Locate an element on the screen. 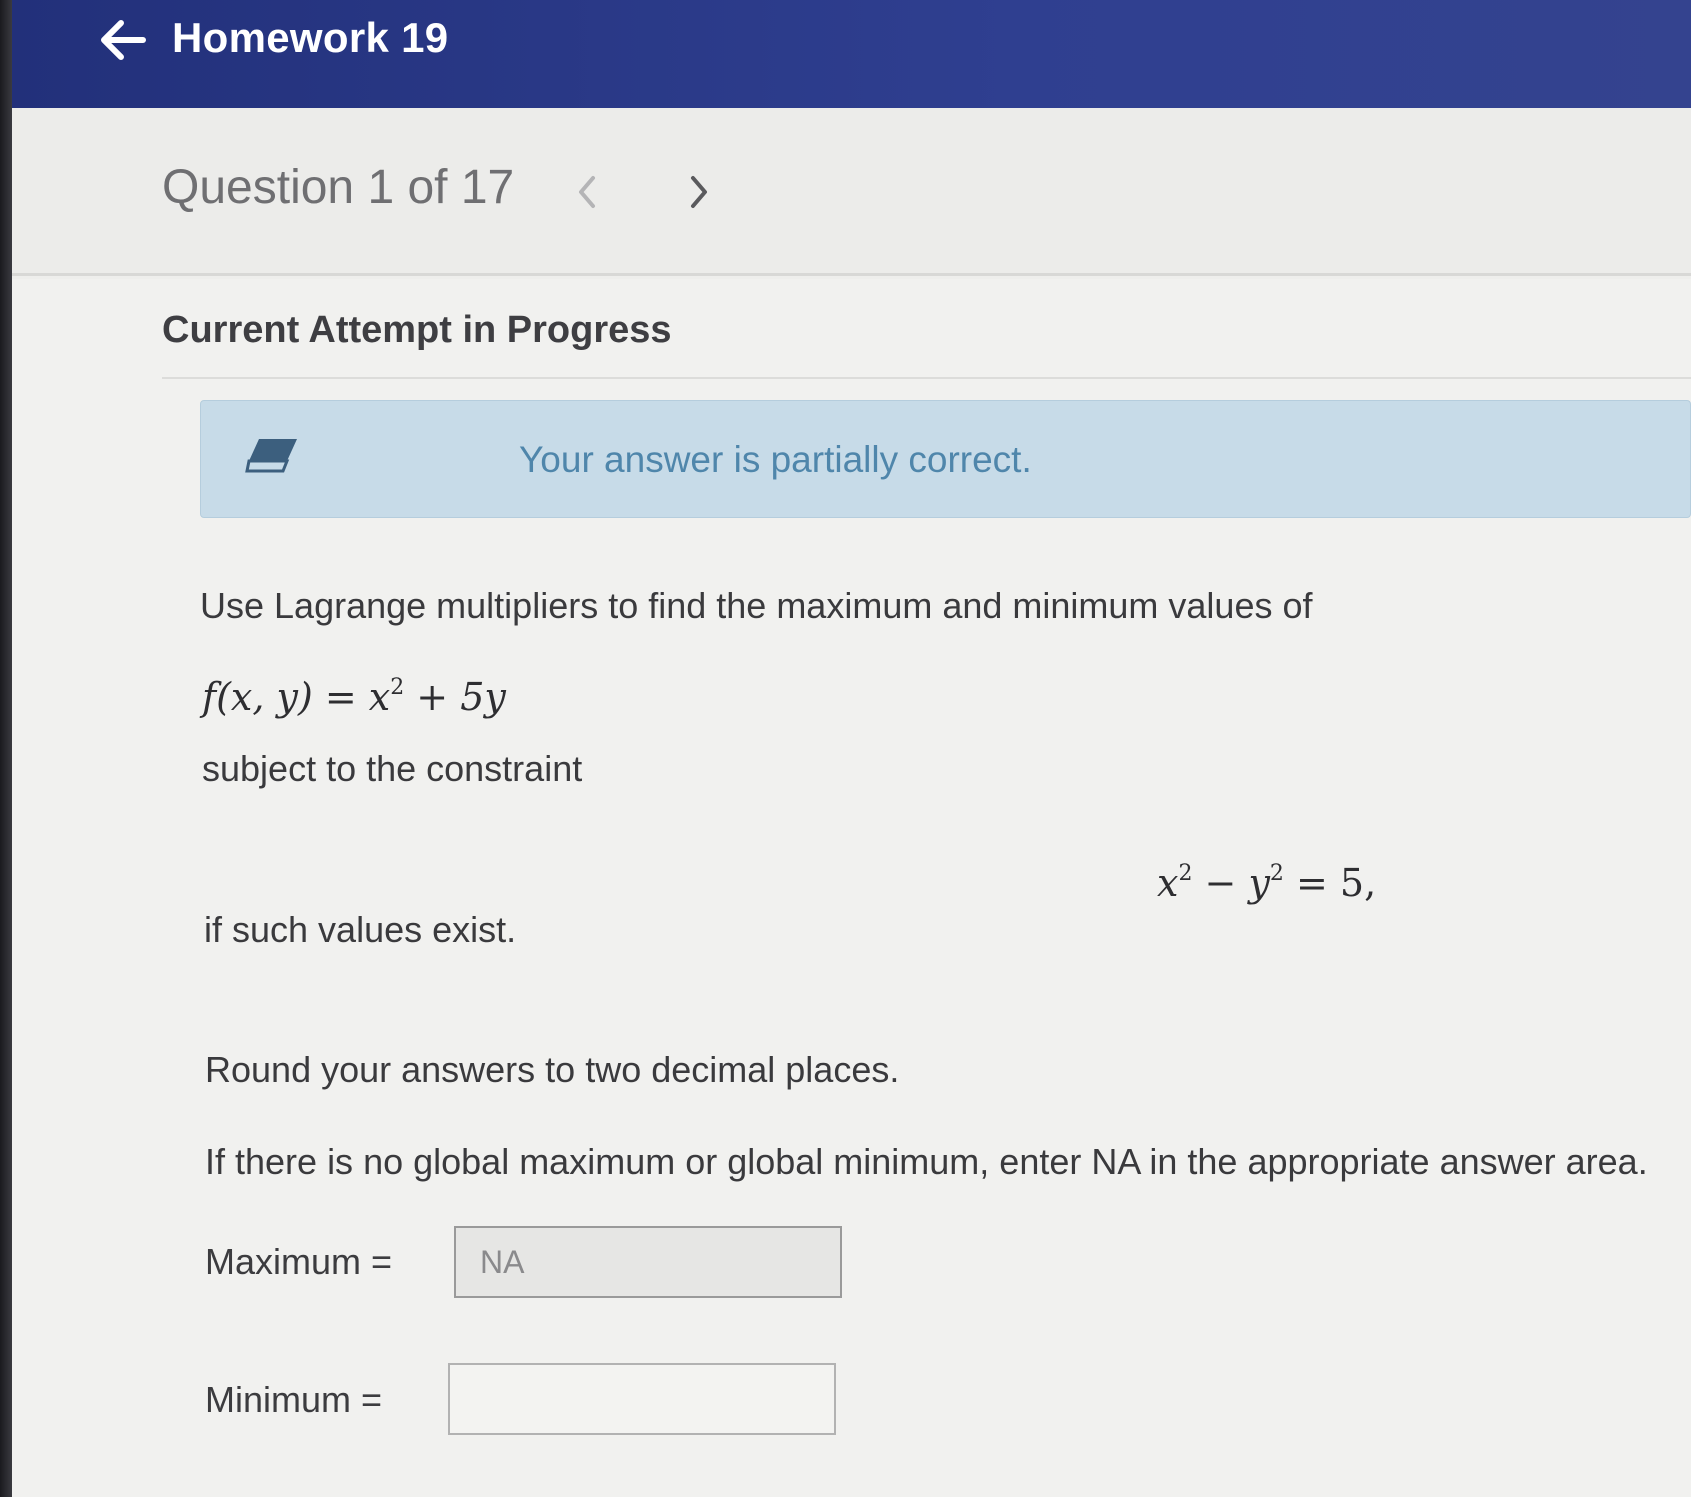  constraint-equation: x2 − y2 = 5, is located at coordinates (1266, 883).